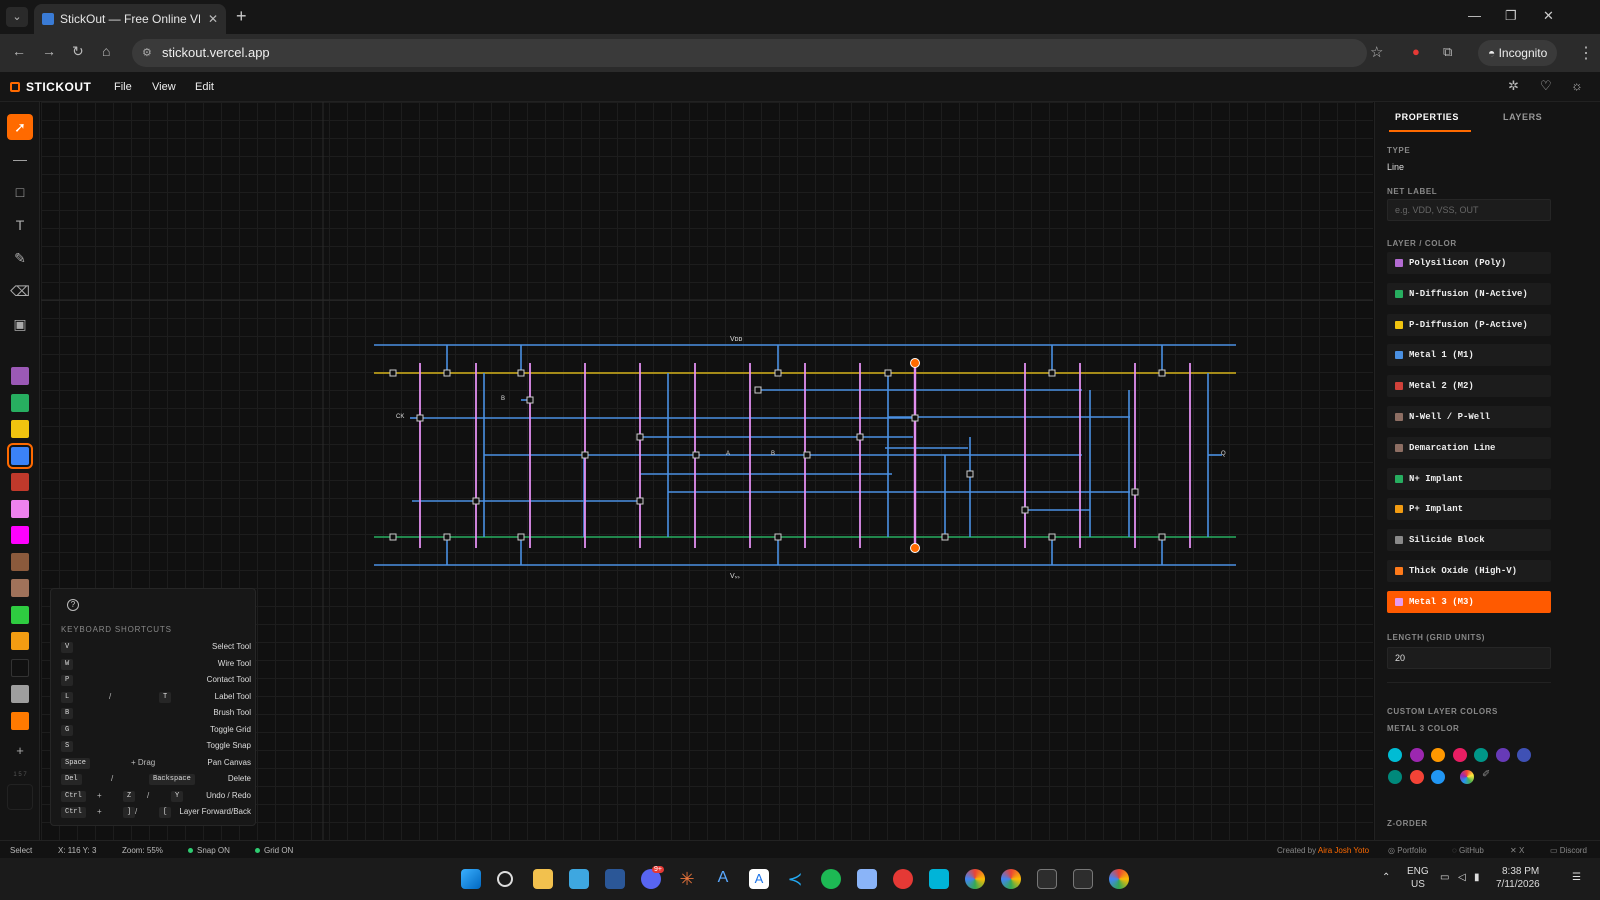  I want to click on close-tab-icon: ✕, so click(213, 19).